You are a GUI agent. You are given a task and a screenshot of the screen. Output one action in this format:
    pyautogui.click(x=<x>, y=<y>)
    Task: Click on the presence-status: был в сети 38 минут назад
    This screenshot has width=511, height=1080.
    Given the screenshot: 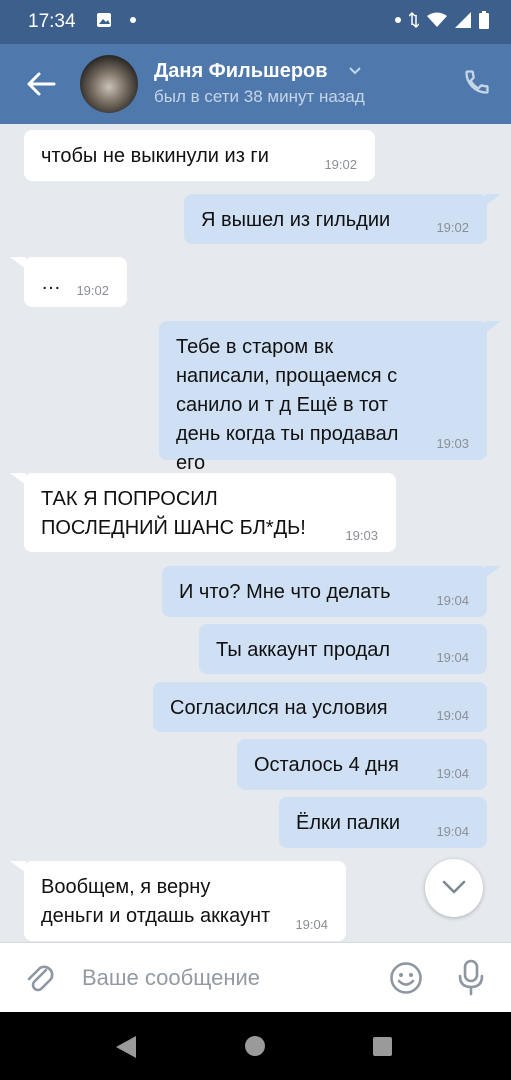 What is the action you would take?
    pyautogui.click(x=259, y=96)
    